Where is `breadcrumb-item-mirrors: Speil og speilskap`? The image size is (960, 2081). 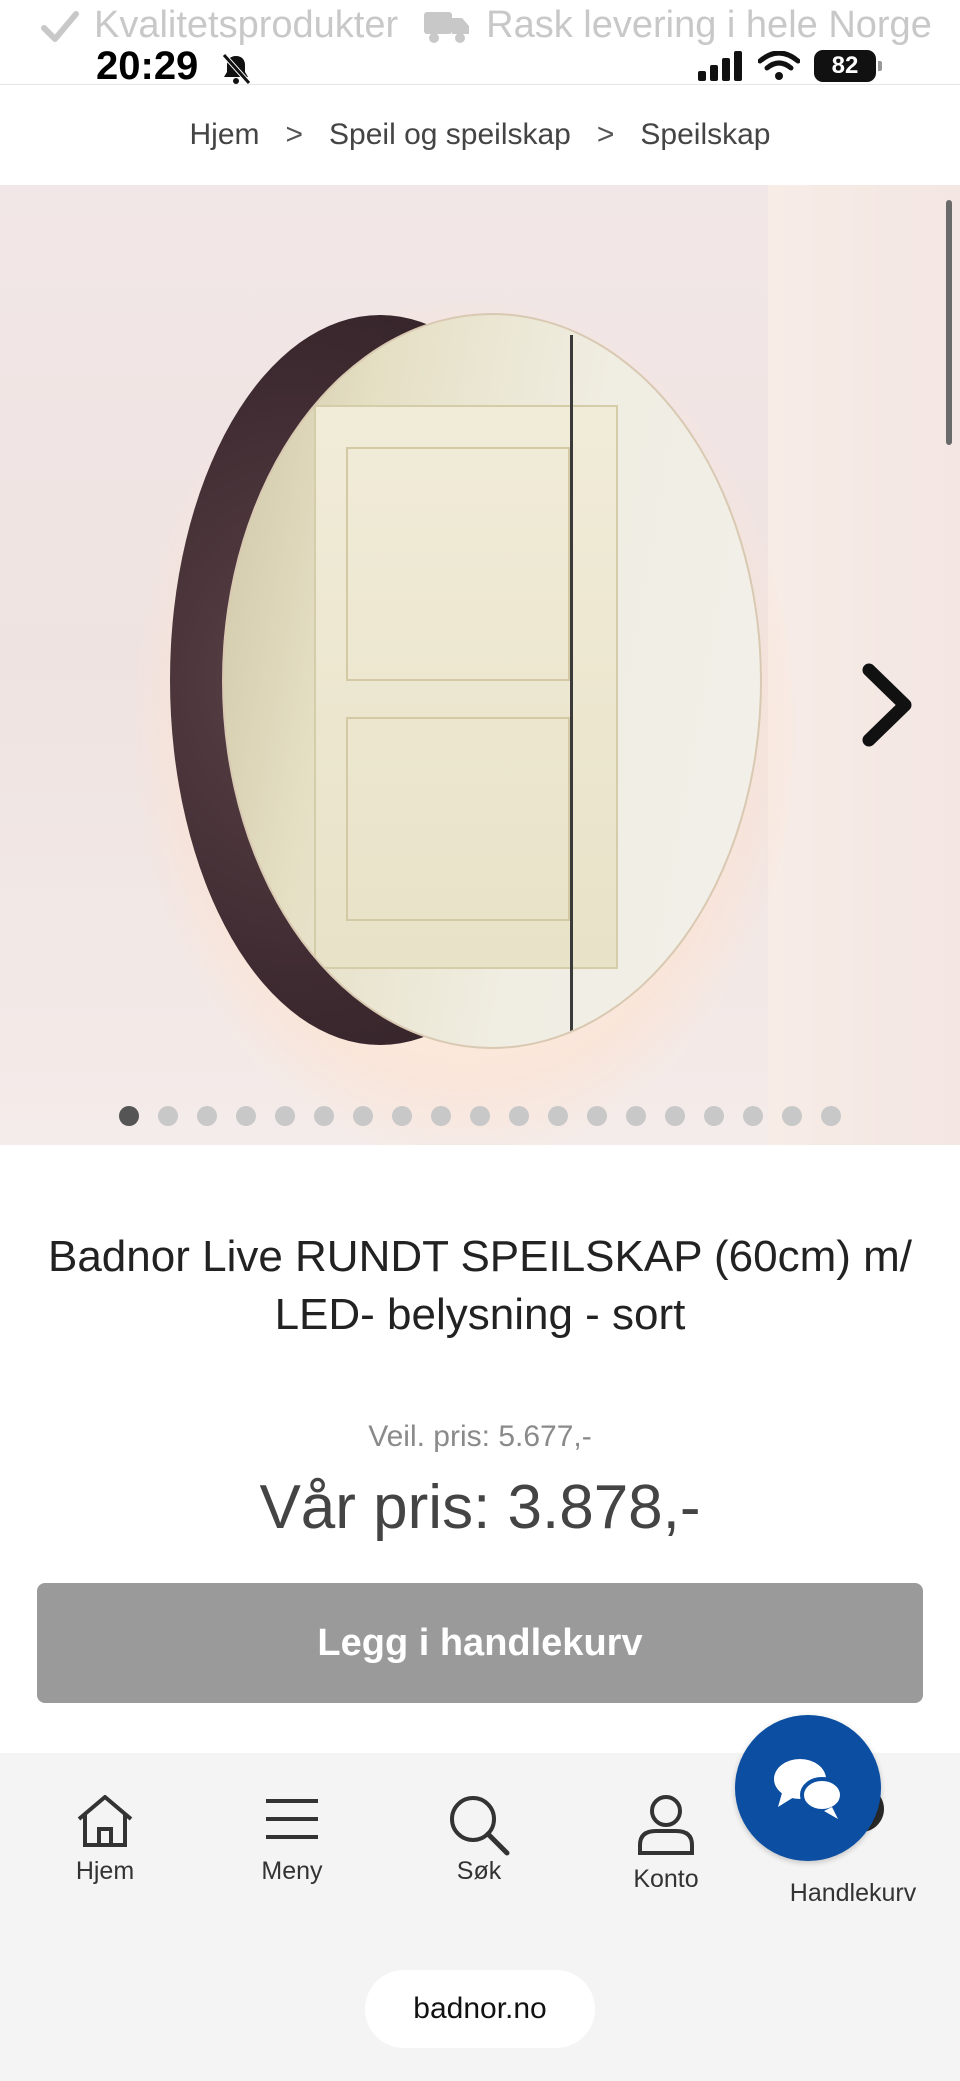 breadcrumb-item-mirrors: Speil og speilskap is located at coordinates (450, 135).